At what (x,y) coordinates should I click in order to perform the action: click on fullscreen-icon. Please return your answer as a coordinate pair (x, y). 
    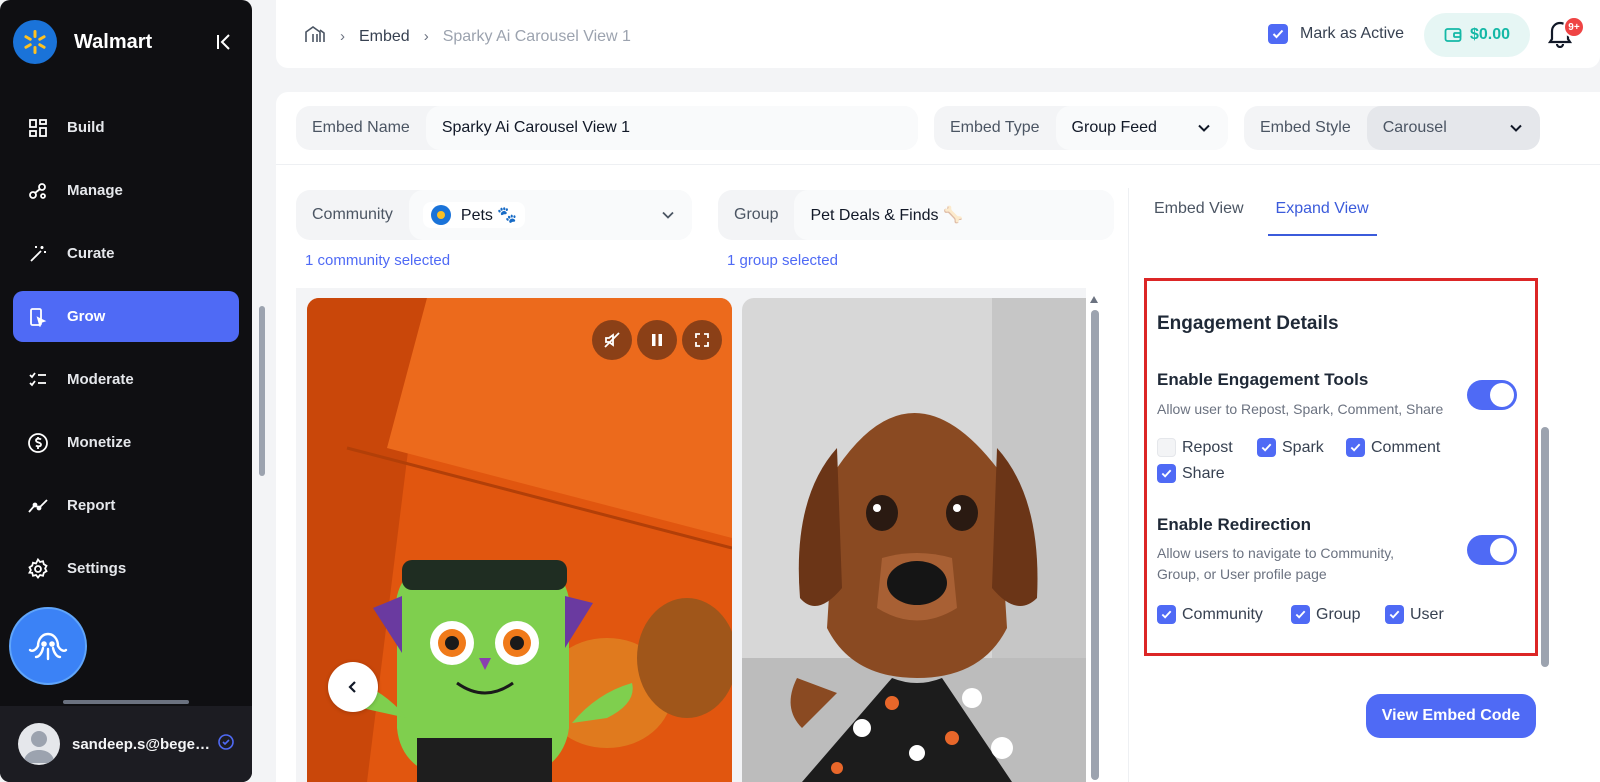
    Looking at the image, I should click on (702, 340).